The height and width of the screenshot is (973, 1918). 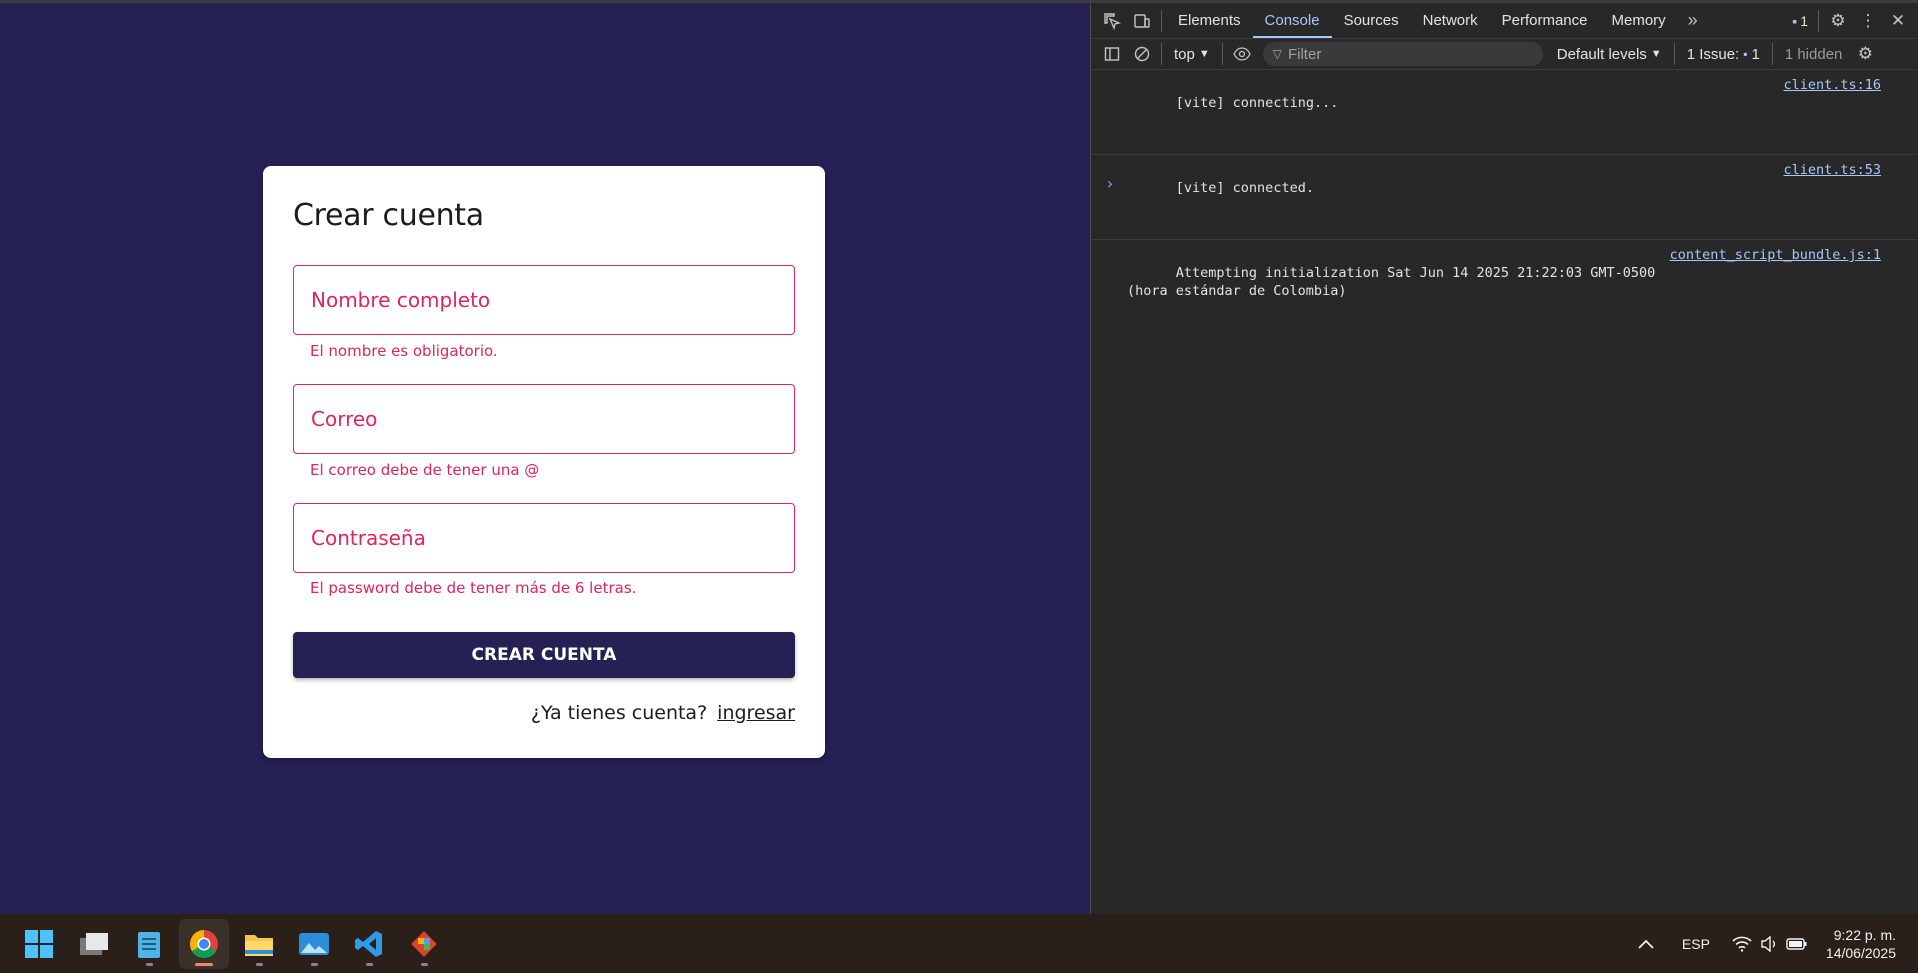 I want to click on email-error: El correo debe de tener una @, so click(x=425, y=470).